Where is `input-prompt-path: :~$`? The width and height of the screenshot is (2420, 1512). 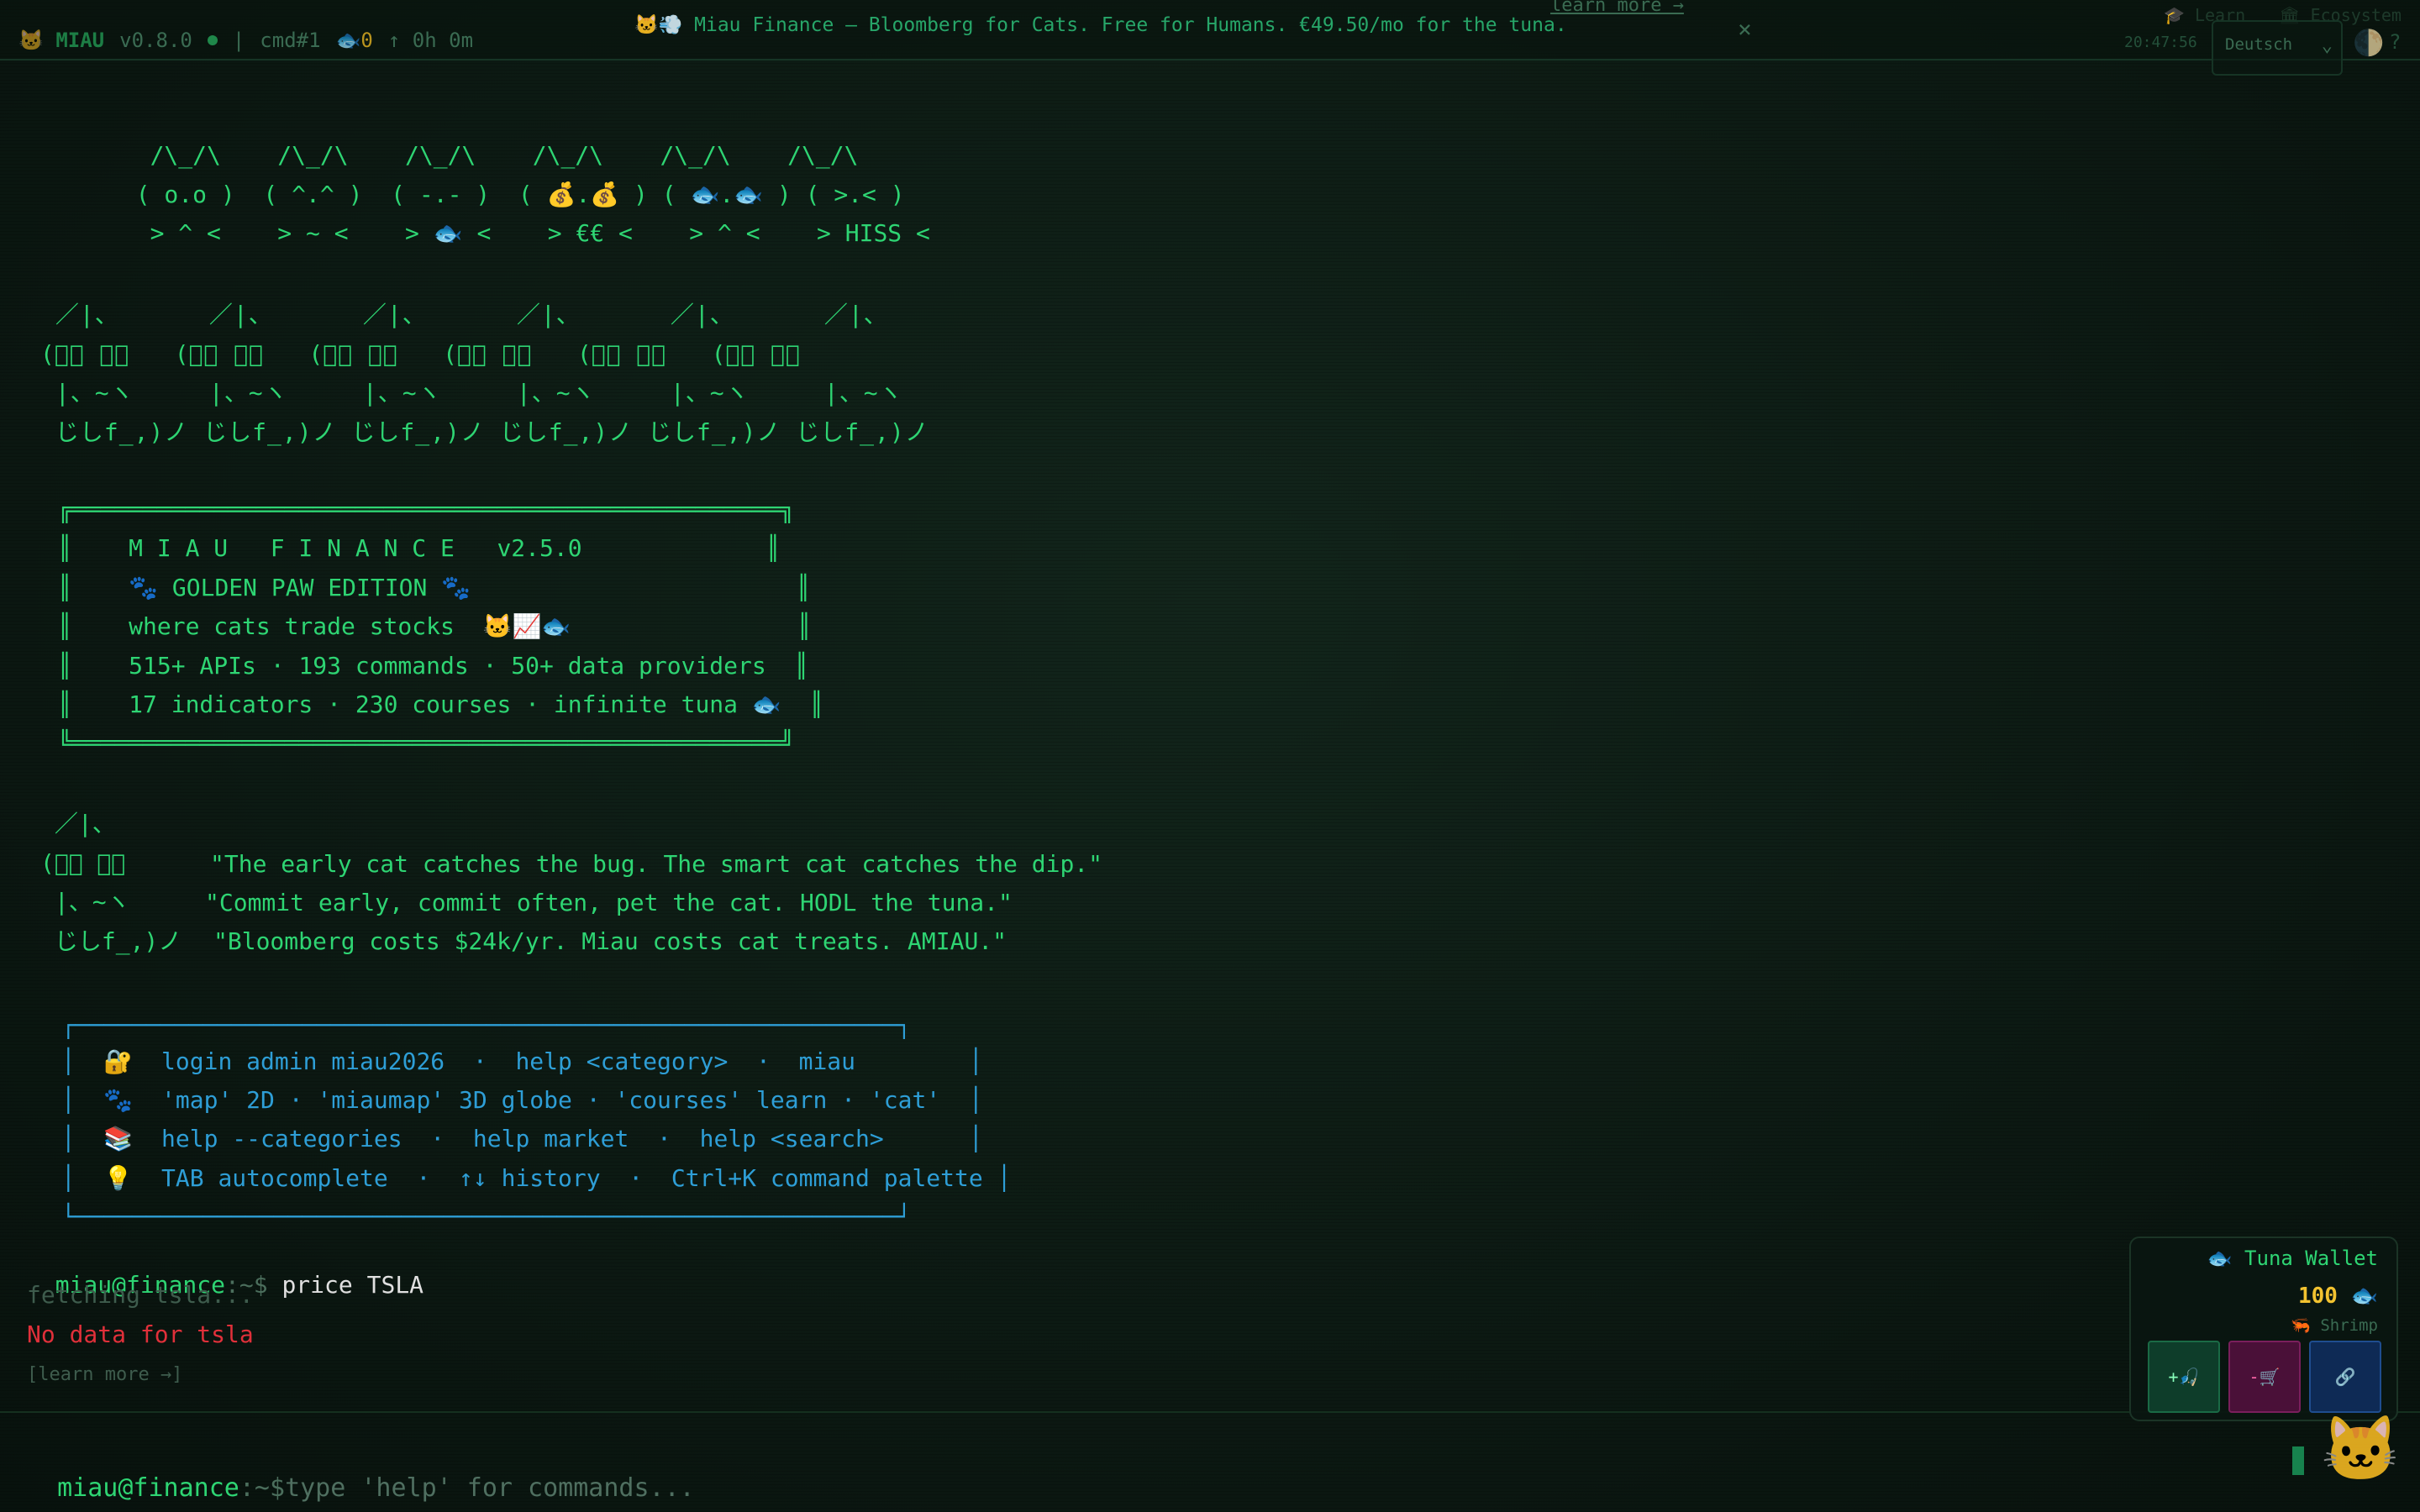
input-prompt-path: :~$ is located at coordinates (262, 1488).